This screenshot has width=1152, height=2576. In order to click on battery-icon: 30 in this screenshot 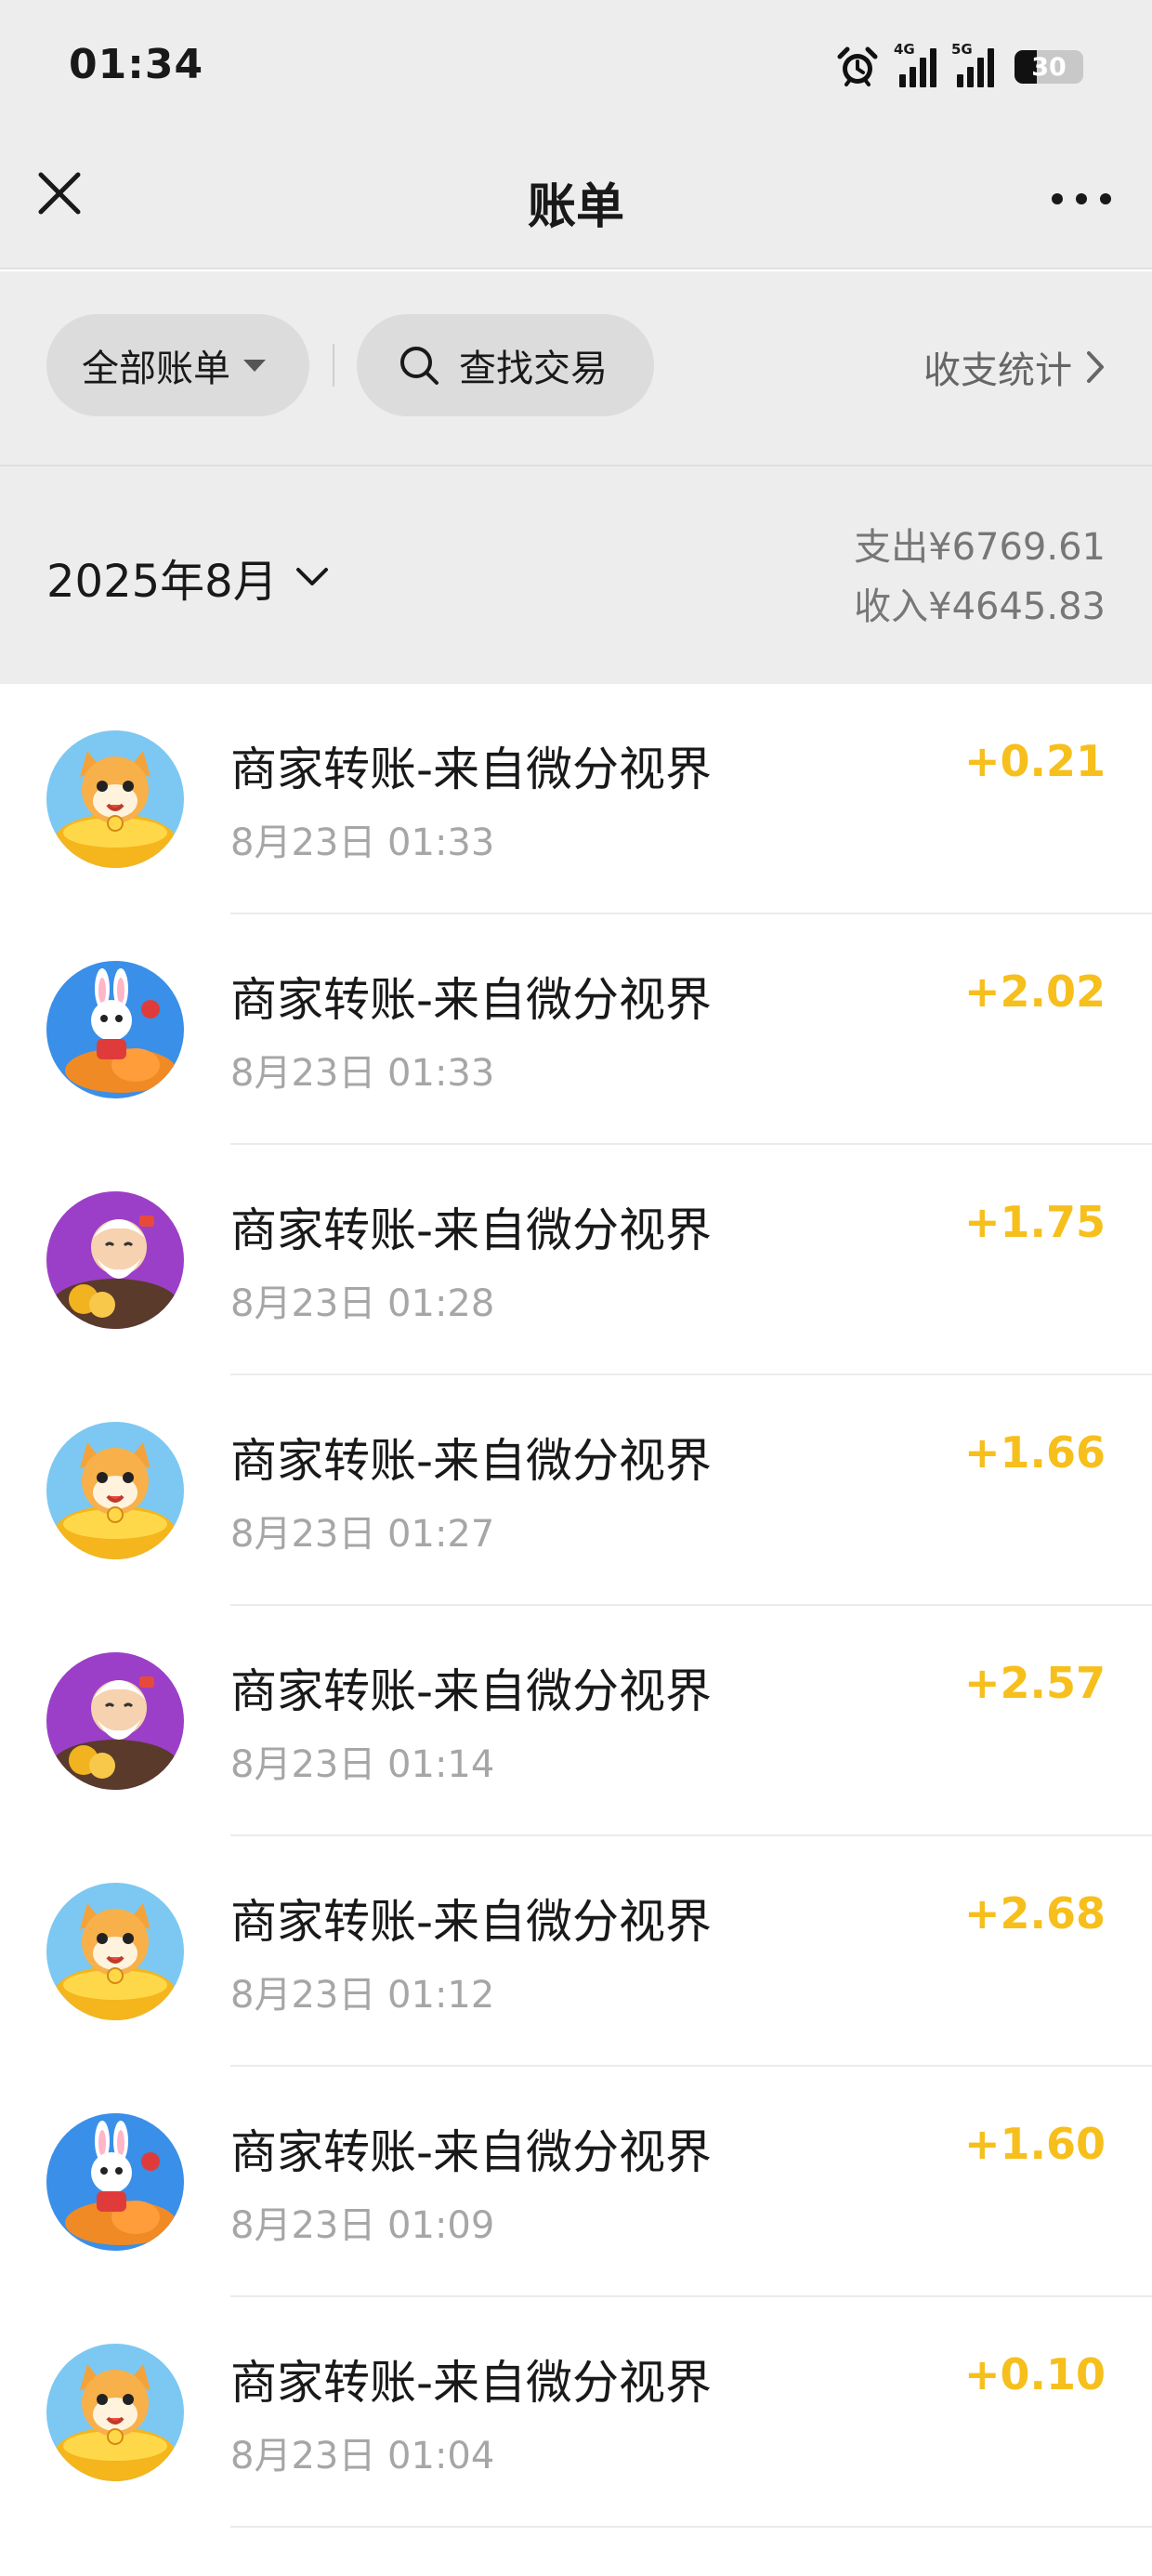, I will do `click(1049, 67)`.